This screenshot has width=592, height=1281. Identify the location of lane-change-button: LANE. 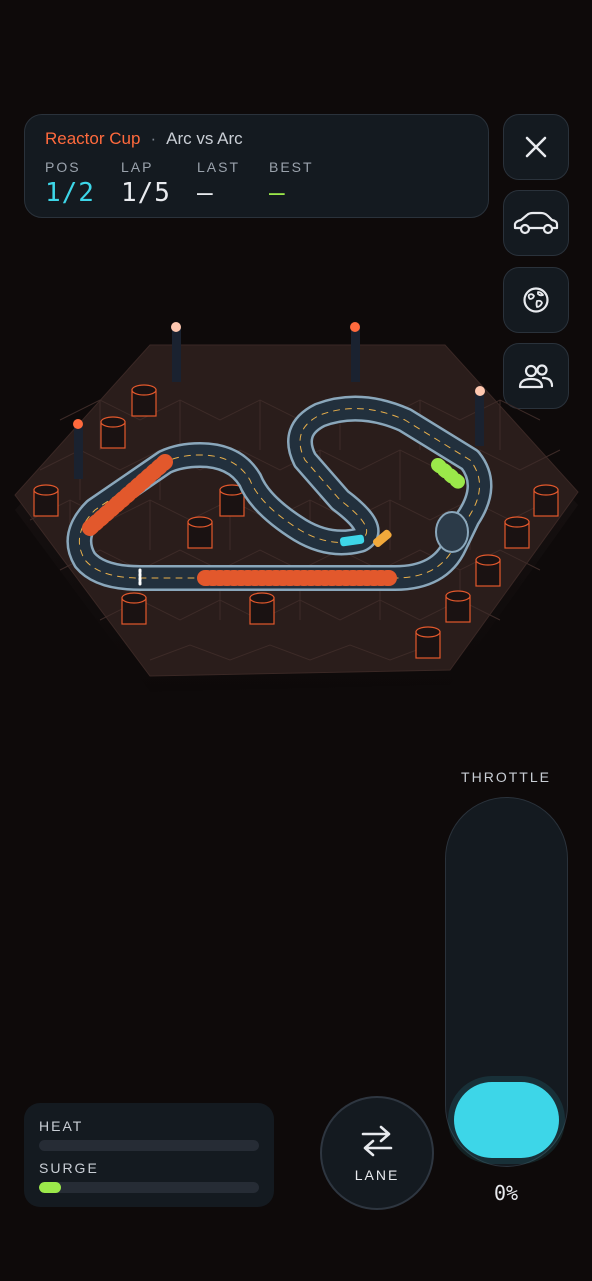
(377, 1153).